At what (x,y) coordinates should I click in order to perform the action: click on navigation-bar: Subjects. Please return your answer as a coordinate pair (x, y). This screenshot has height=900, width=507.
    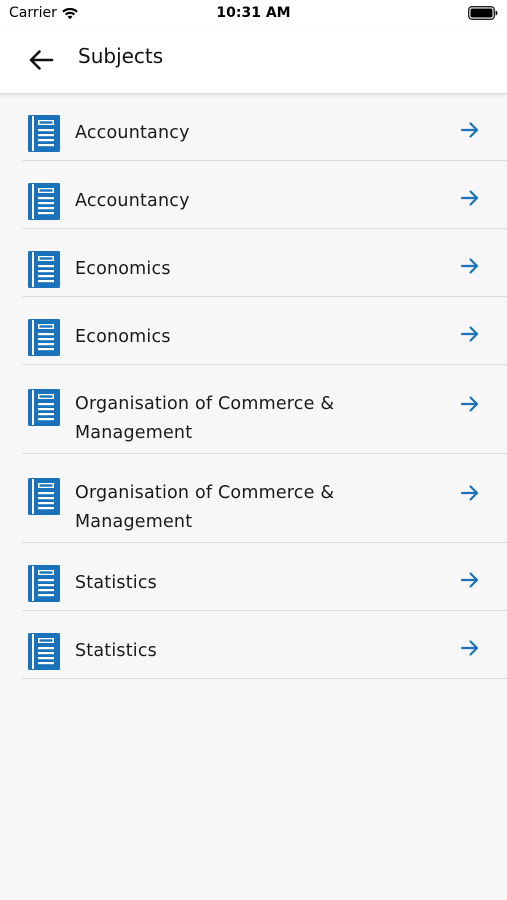
    Looking at the image, I should click on (253, 59).